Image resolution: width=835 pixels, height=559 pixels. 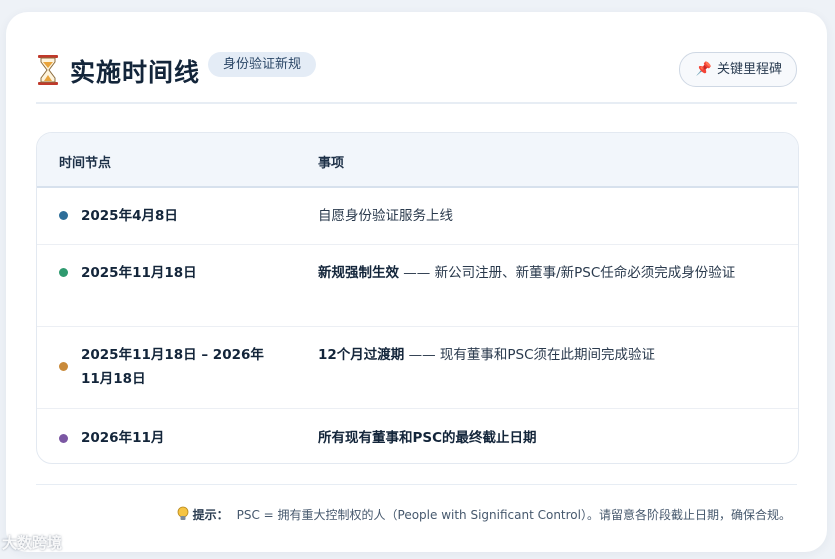 I want to click on key-milestones-label: 关键里程碑, so click(x=749, y=69).